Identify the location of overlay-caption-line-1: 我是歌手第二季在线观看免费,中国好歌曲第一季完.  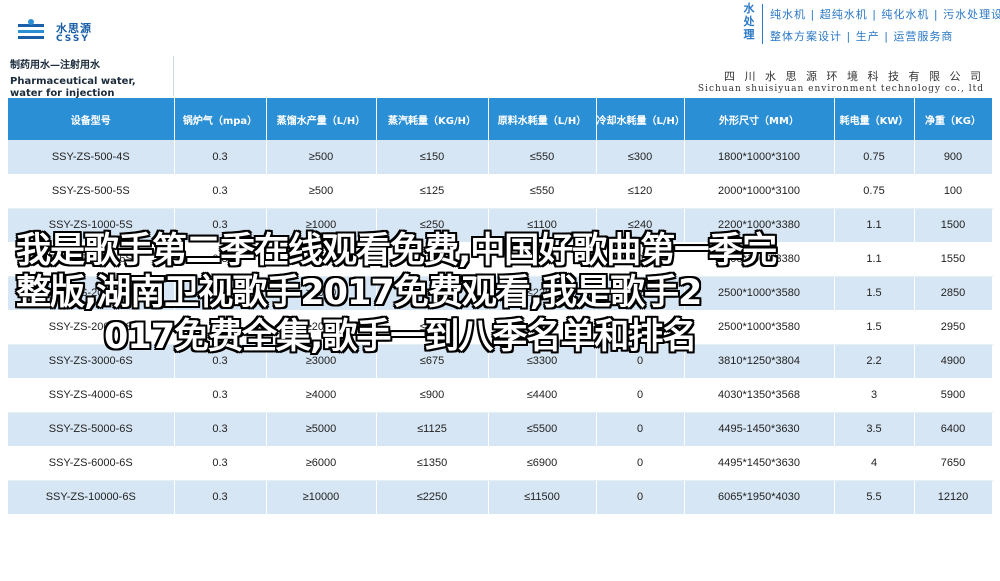
(396, 251).